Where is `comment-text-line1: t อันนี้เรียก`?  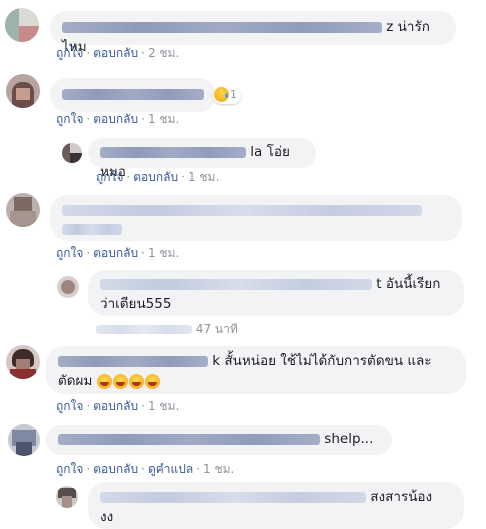
comment-text-line1: t อันนี้เรียก is located at coordinates (408, 284).